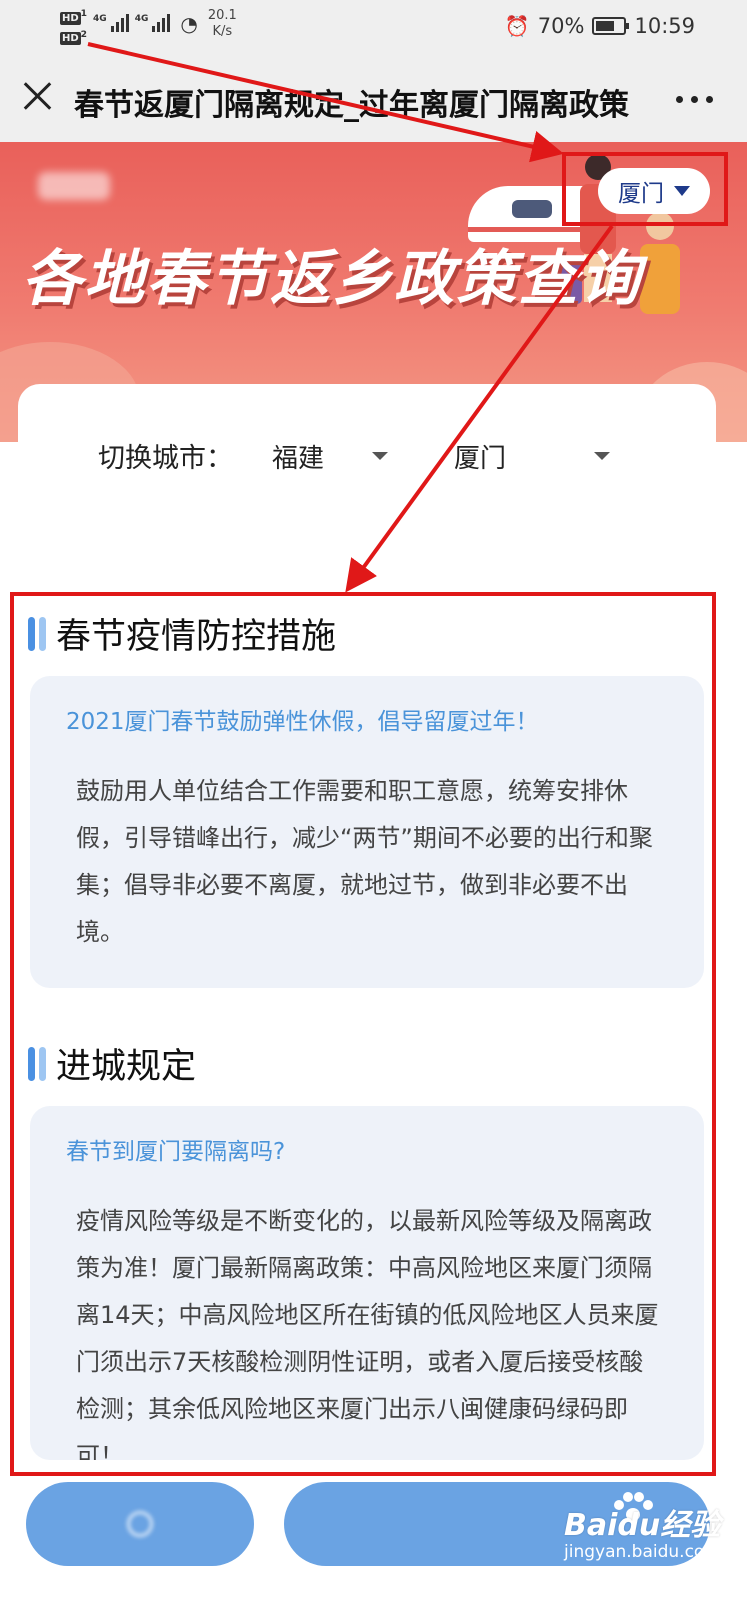 The height and width of the screenshot is (1599, 747). I want to click on network-speed: 20.1 K/s, so click(222, 23).